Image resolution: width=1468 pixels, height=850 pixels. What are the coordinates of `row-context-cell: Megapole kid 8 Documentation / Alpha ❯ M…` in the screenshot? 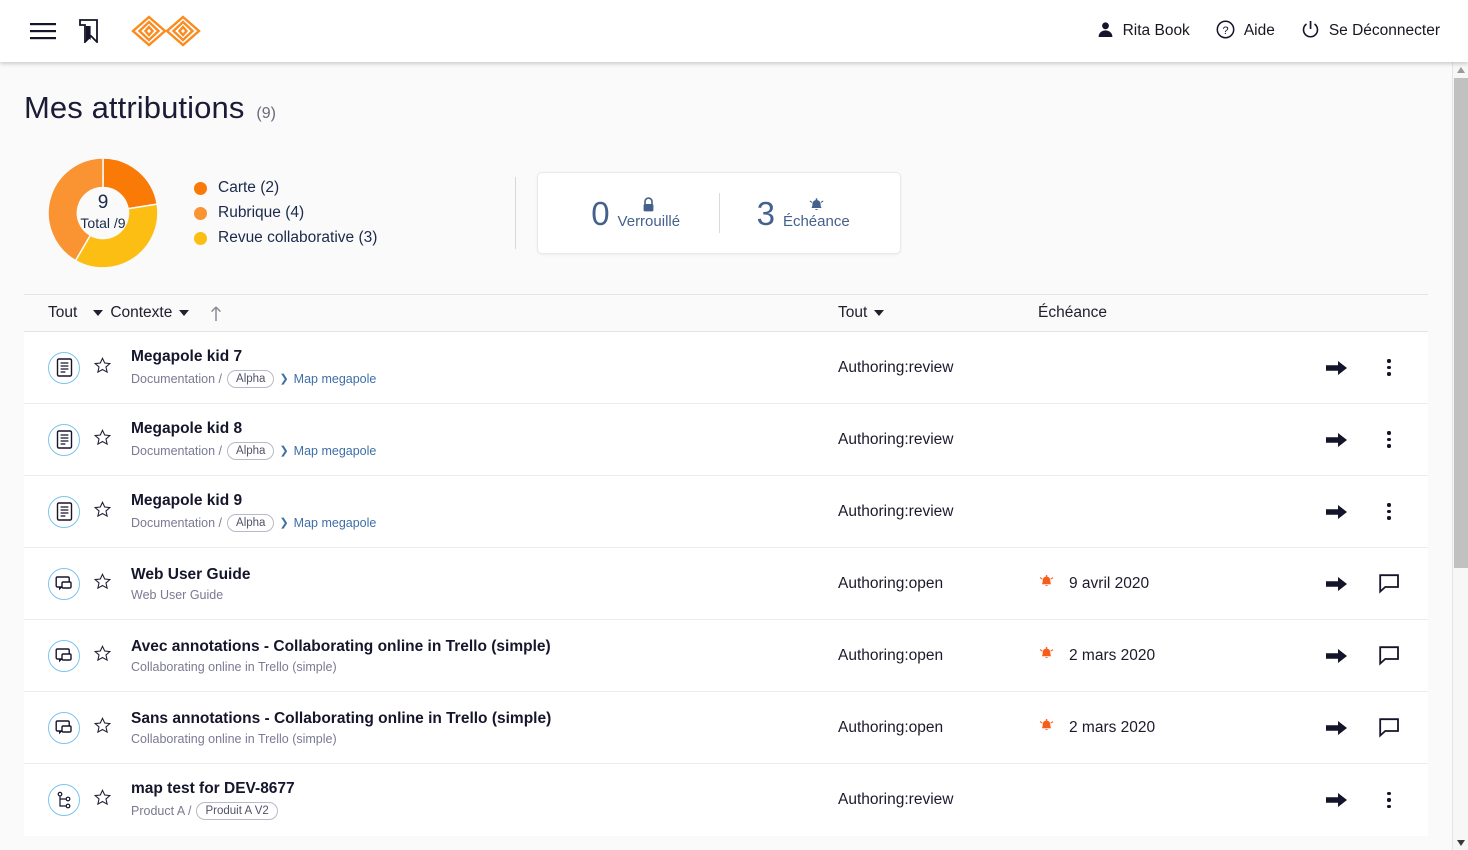 It's located at (431, 440).